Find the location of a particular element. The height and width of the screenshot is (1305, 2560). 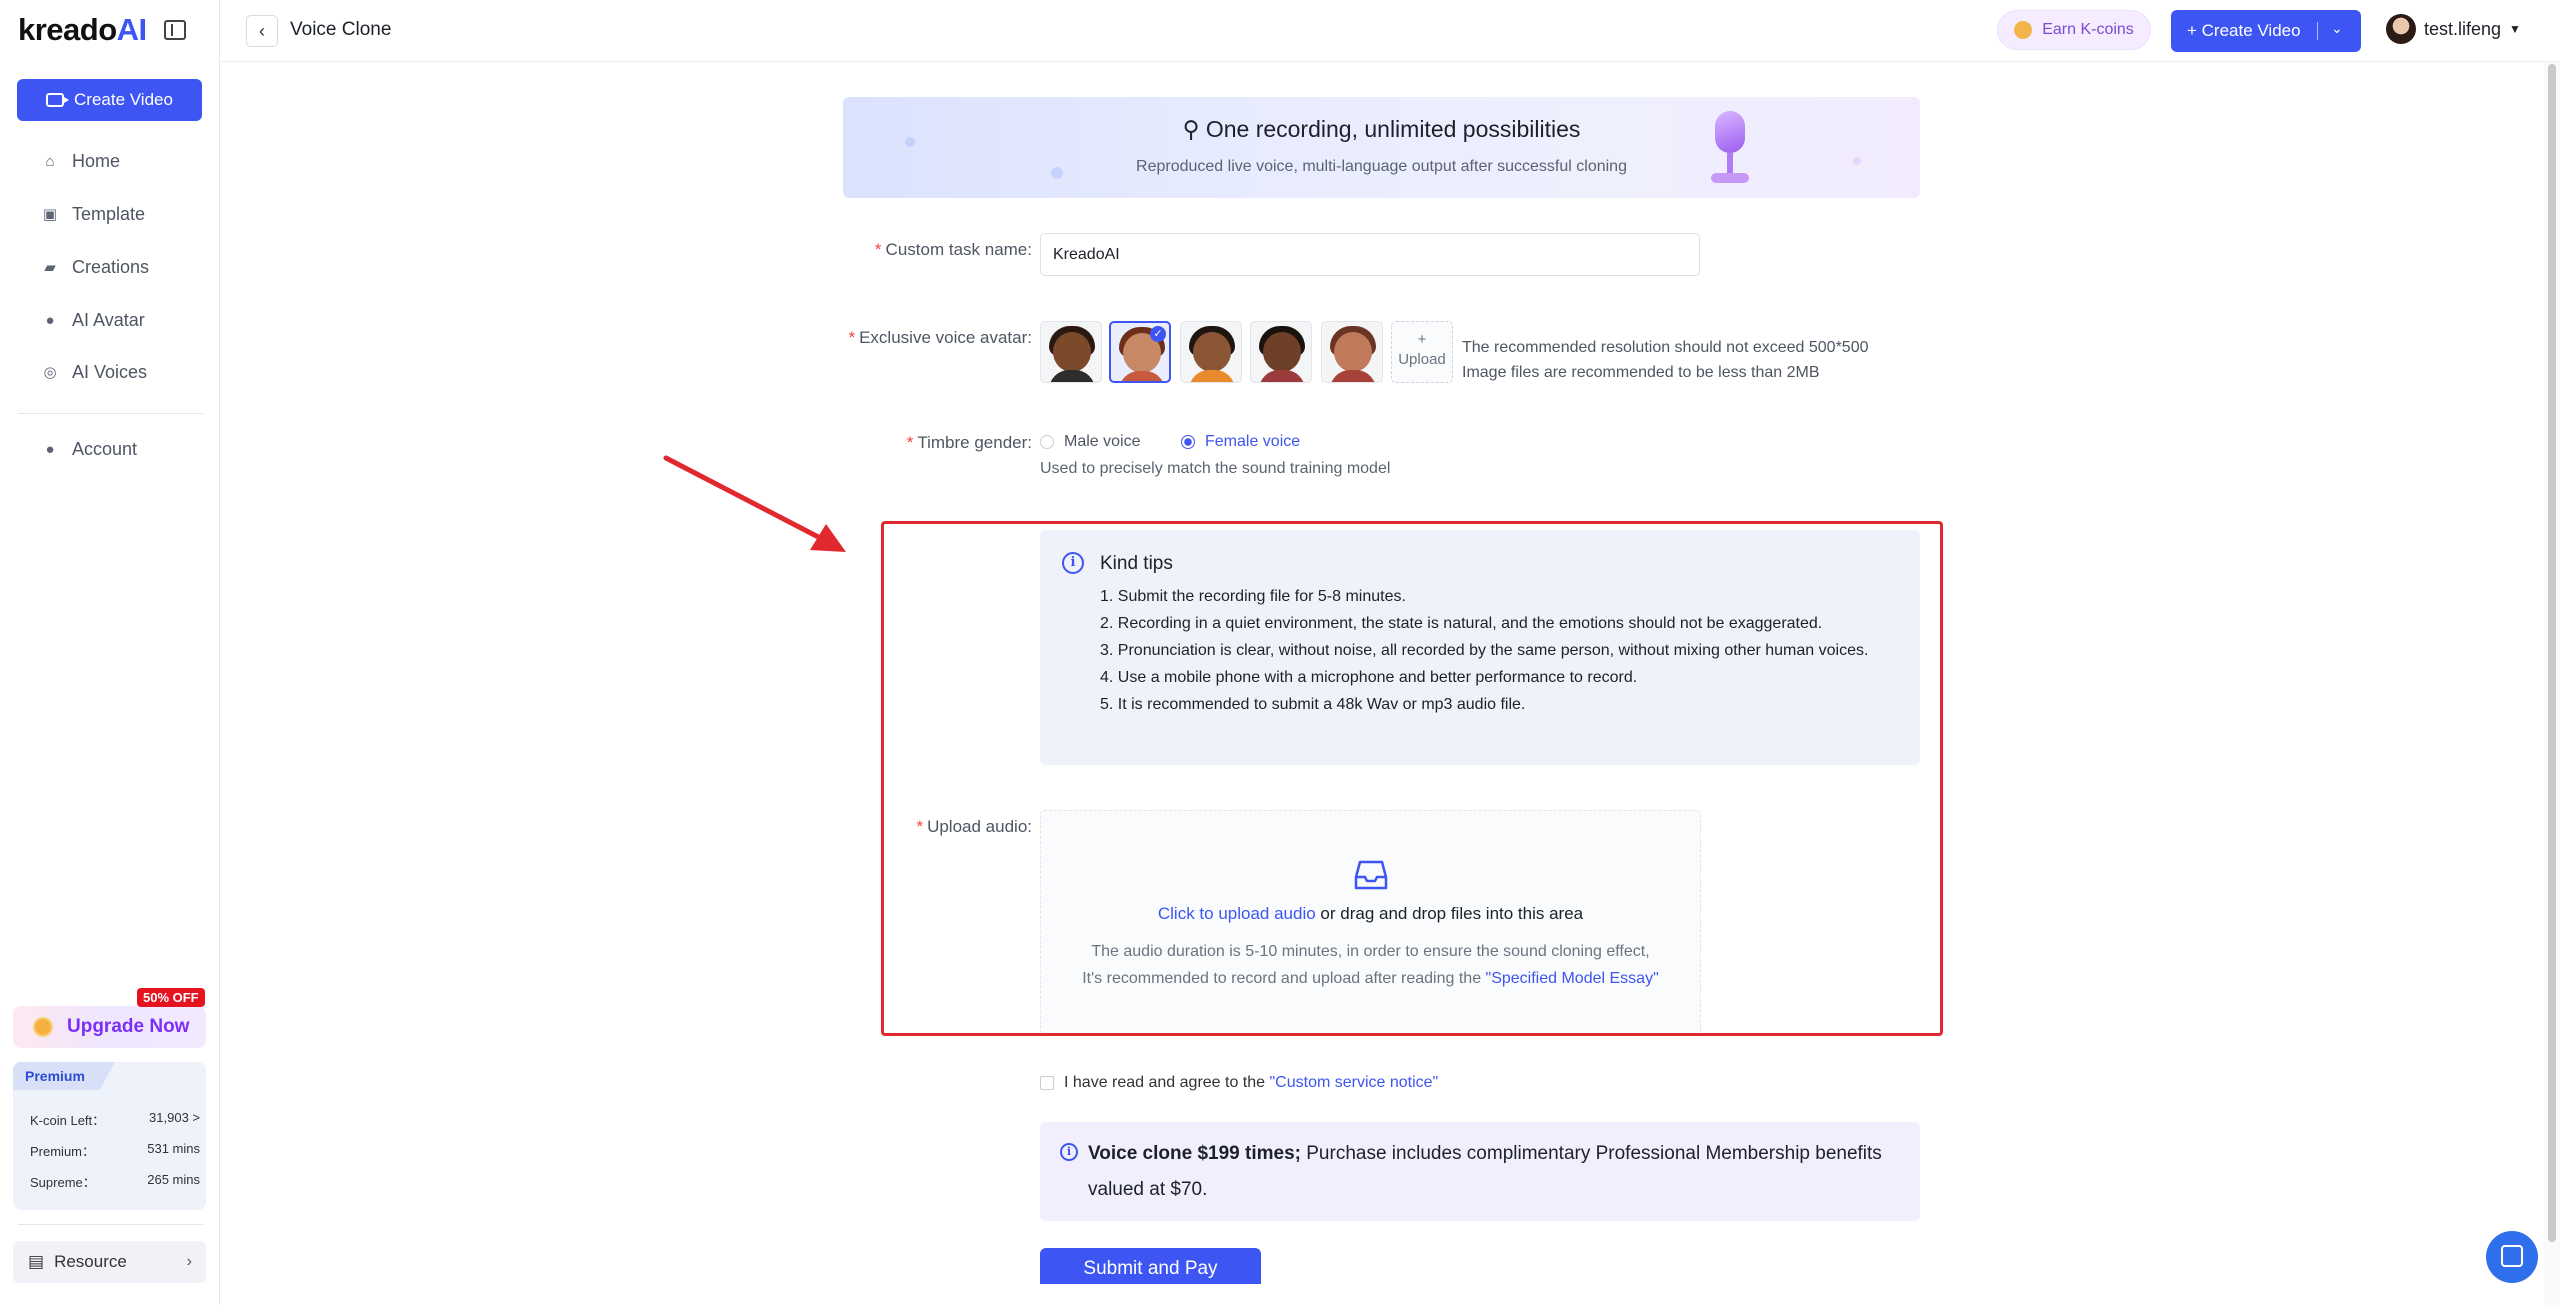

upload-label: Upload is located at coordinates (1422, 359).